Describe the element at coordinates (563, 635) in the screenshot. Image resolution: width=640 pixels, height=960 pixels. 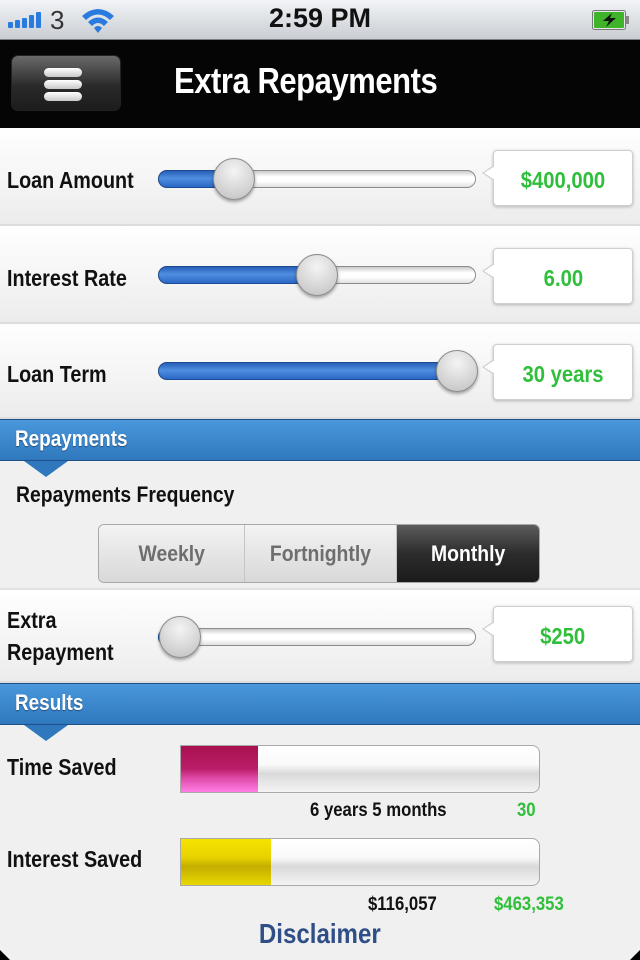
I see `extra-repayment-value: $250` at that location.